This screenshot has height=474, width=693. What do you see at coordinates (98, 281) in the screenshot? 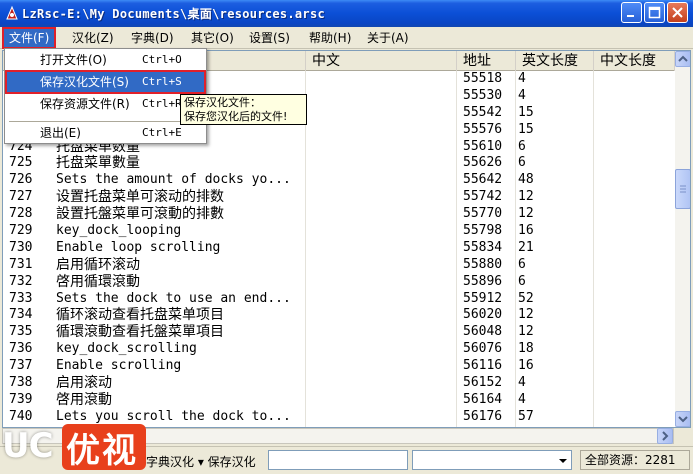
I see `row-text: 啓用循環滾動` at bounding box center [98, 281].